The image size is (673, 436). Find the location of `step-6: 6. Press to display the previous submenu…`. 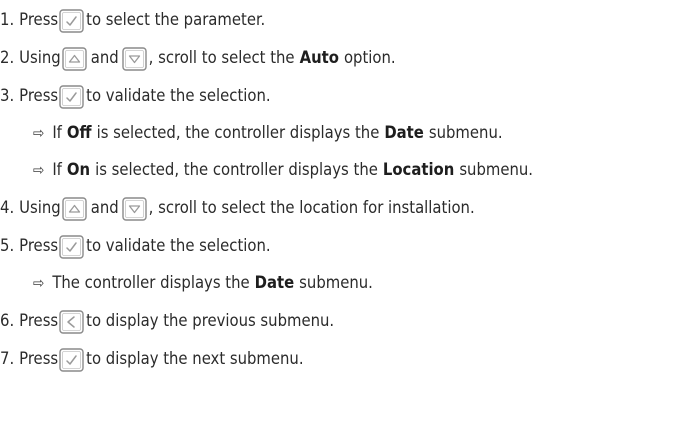

step-6: 6. Press to display the previous submenu… is located at coordinates (167, 318).